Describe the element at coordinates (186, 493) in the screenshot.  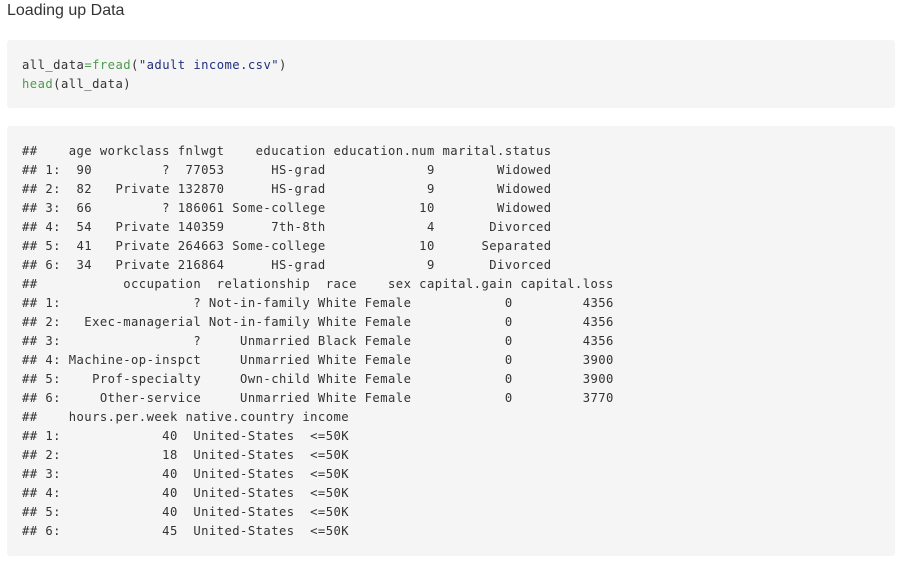
I see `output-line: ## 4: 40 United-States <=50K` at that location.